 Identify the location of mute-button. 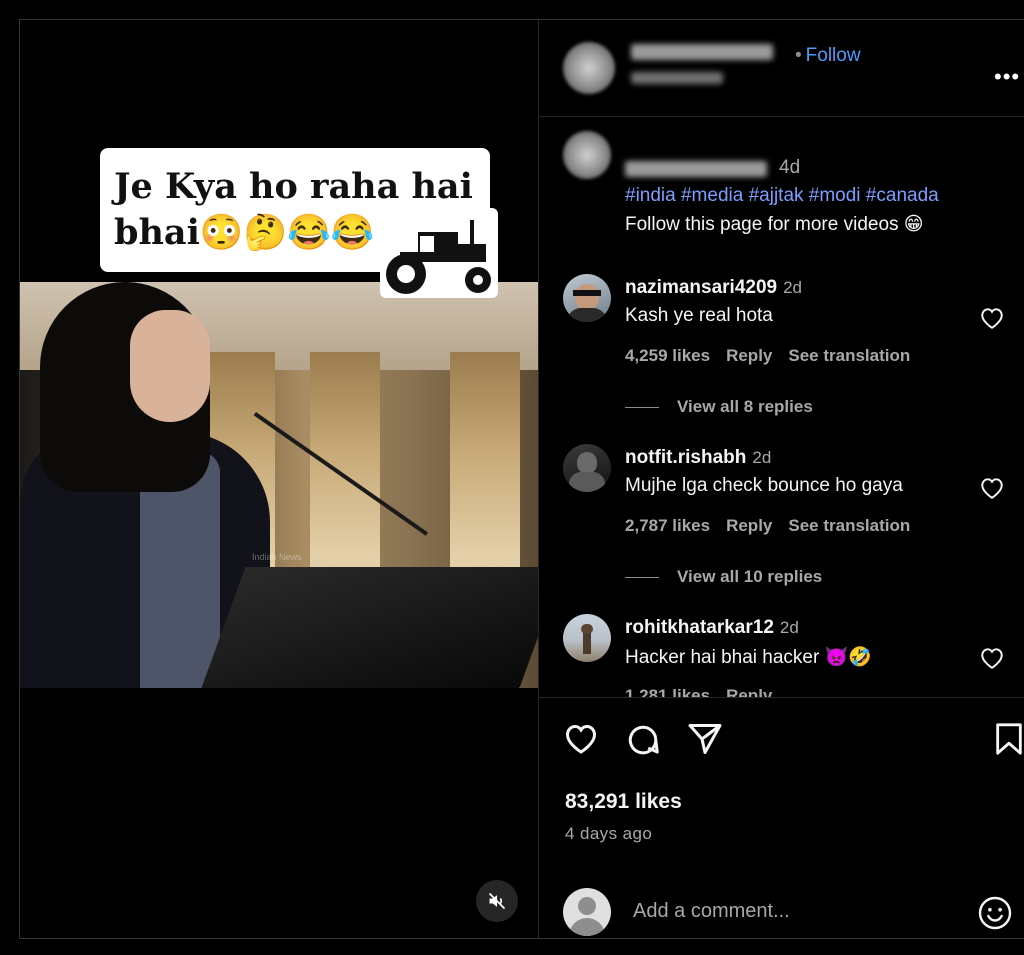
(497, 901).